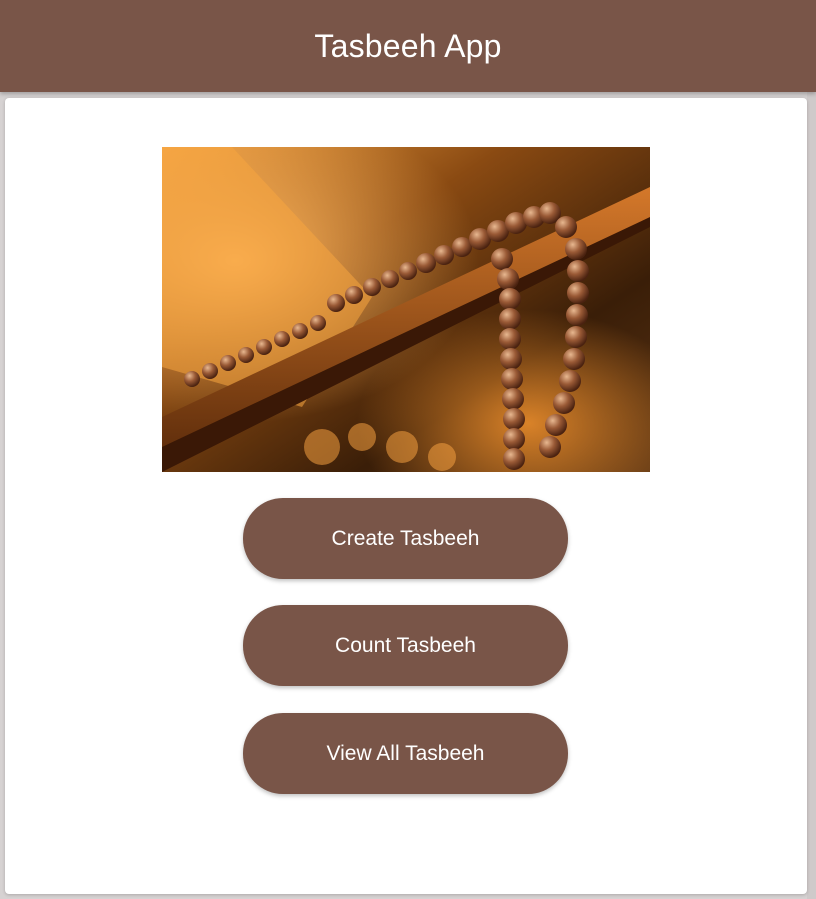 The width and height of the screenshot is (816, 899). I want to click on count-tasbeeh-label: Count Tasbeeh, so click(405, 645).